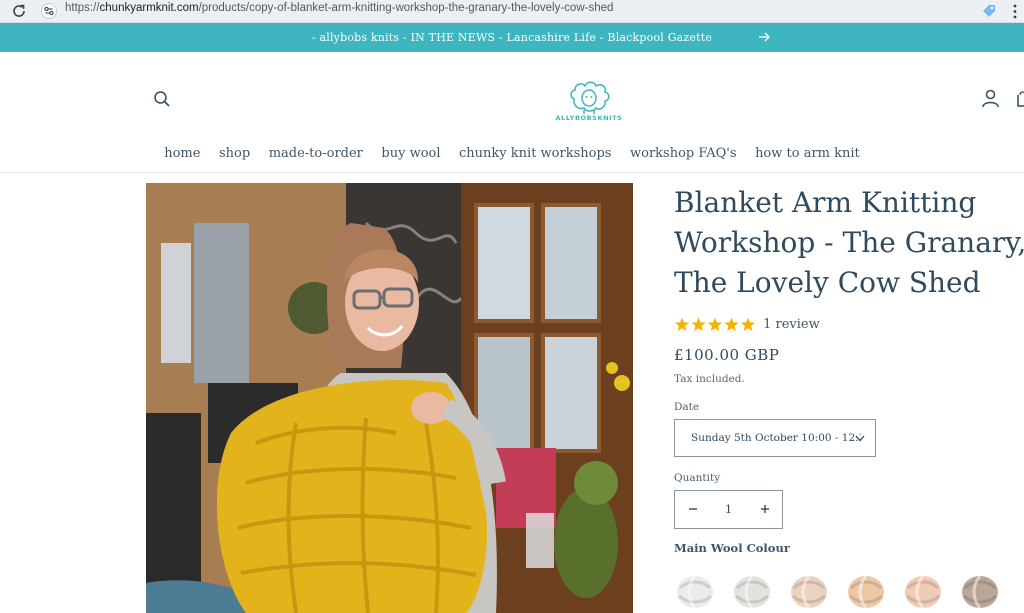 Image resolution: width=1024 pixels, height=613 pixels. I want to click on site-info-icon, so click(49, 11).